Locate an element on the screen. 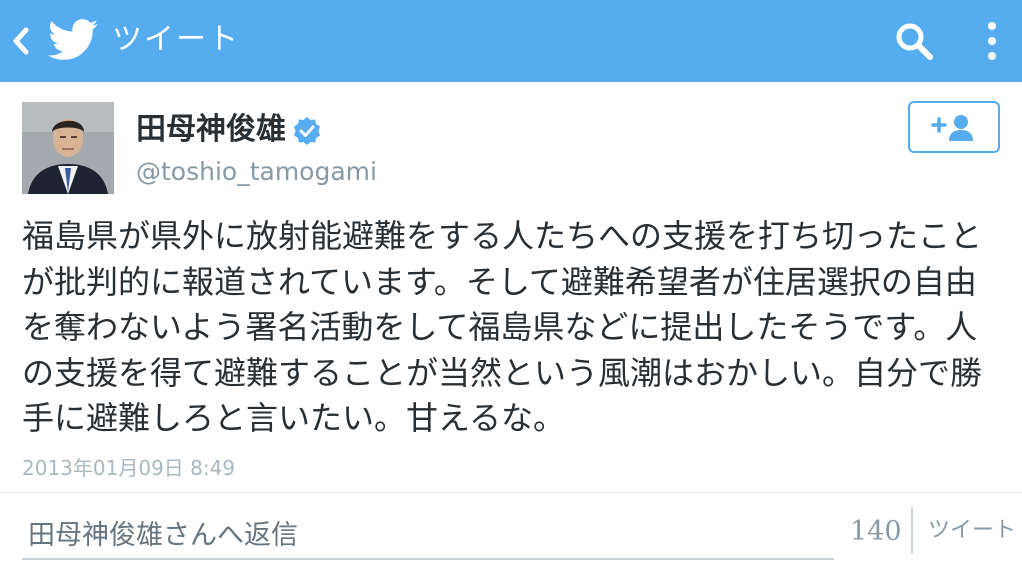 Image resolution: width=1022 pixels, height=573 pixels. author-name: 田母神俊雄 is located at coordinates (211, 130).